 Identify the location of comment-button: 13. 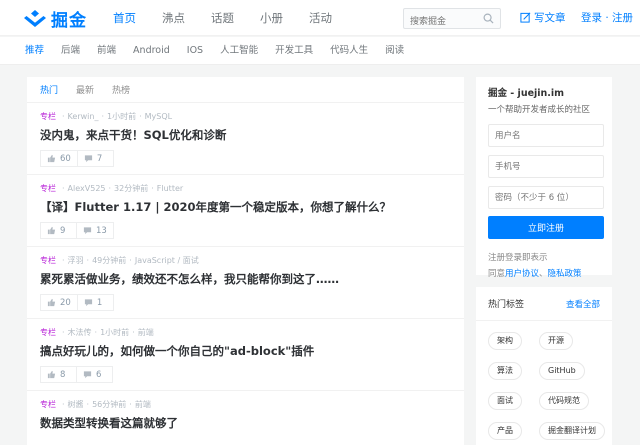
(95, 230).